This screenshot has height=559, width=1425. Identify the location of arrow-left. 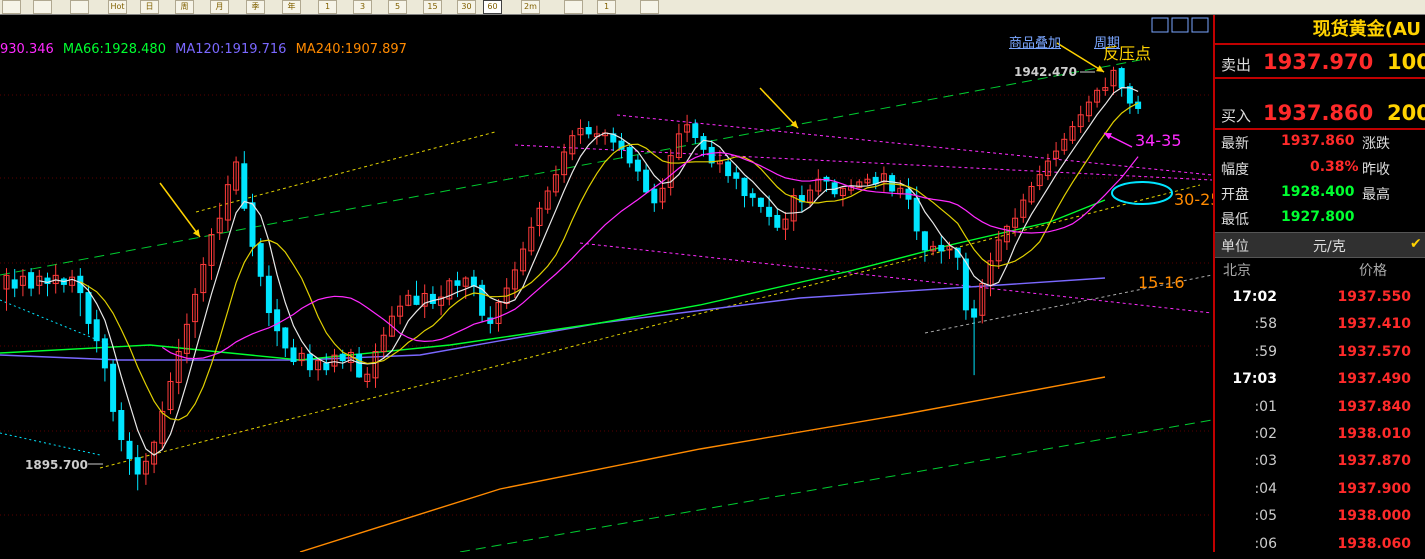
(180, 210).